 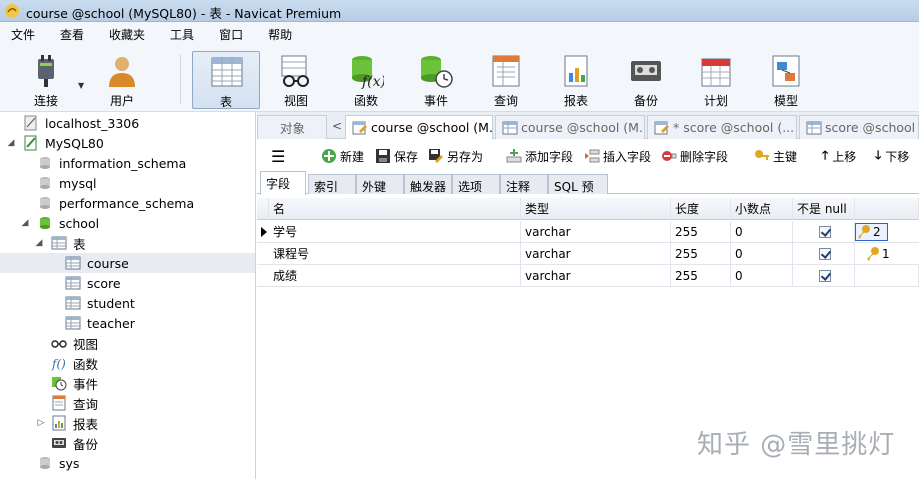 I want to click on menu-view: 查看, so click(x=75, y=34).